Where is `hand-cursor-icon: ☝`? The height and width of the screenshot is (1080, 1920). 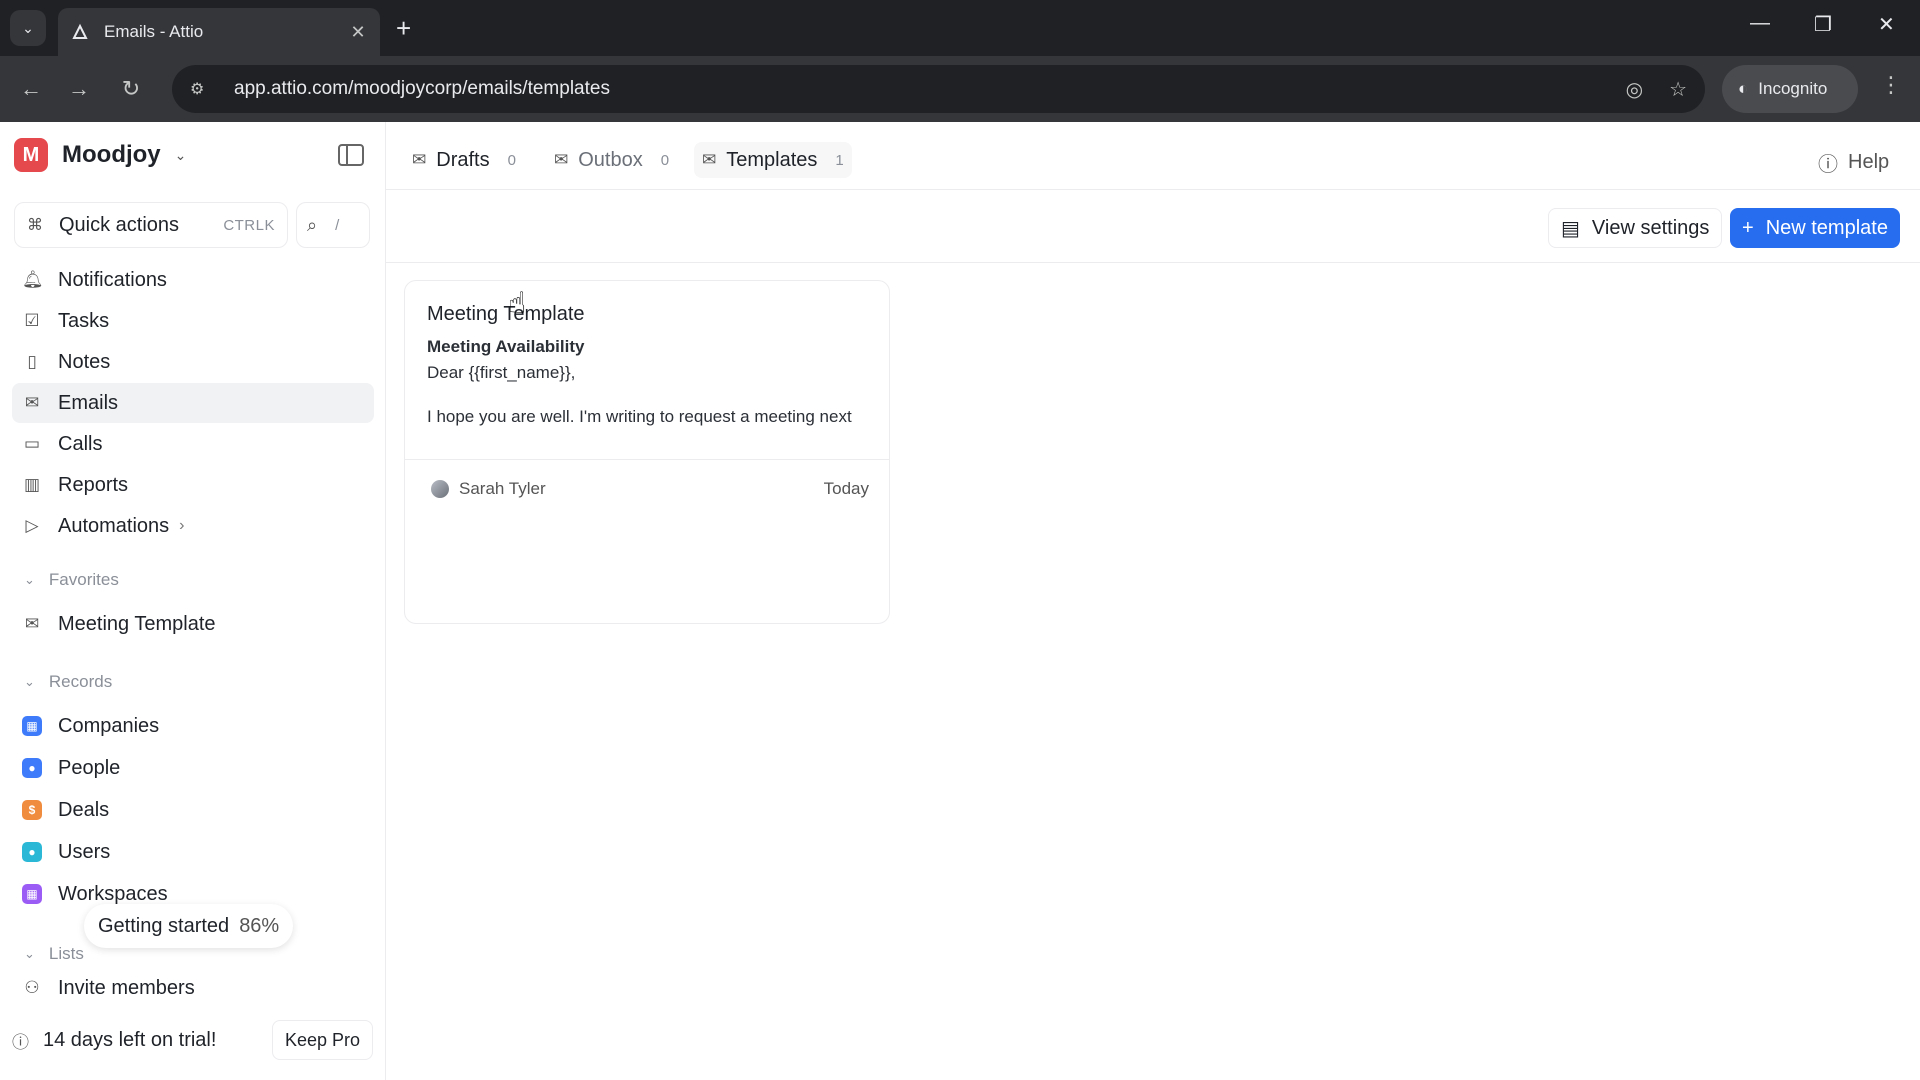
hand-cursor-icon: ☝ is located at coordinates (517, 303).